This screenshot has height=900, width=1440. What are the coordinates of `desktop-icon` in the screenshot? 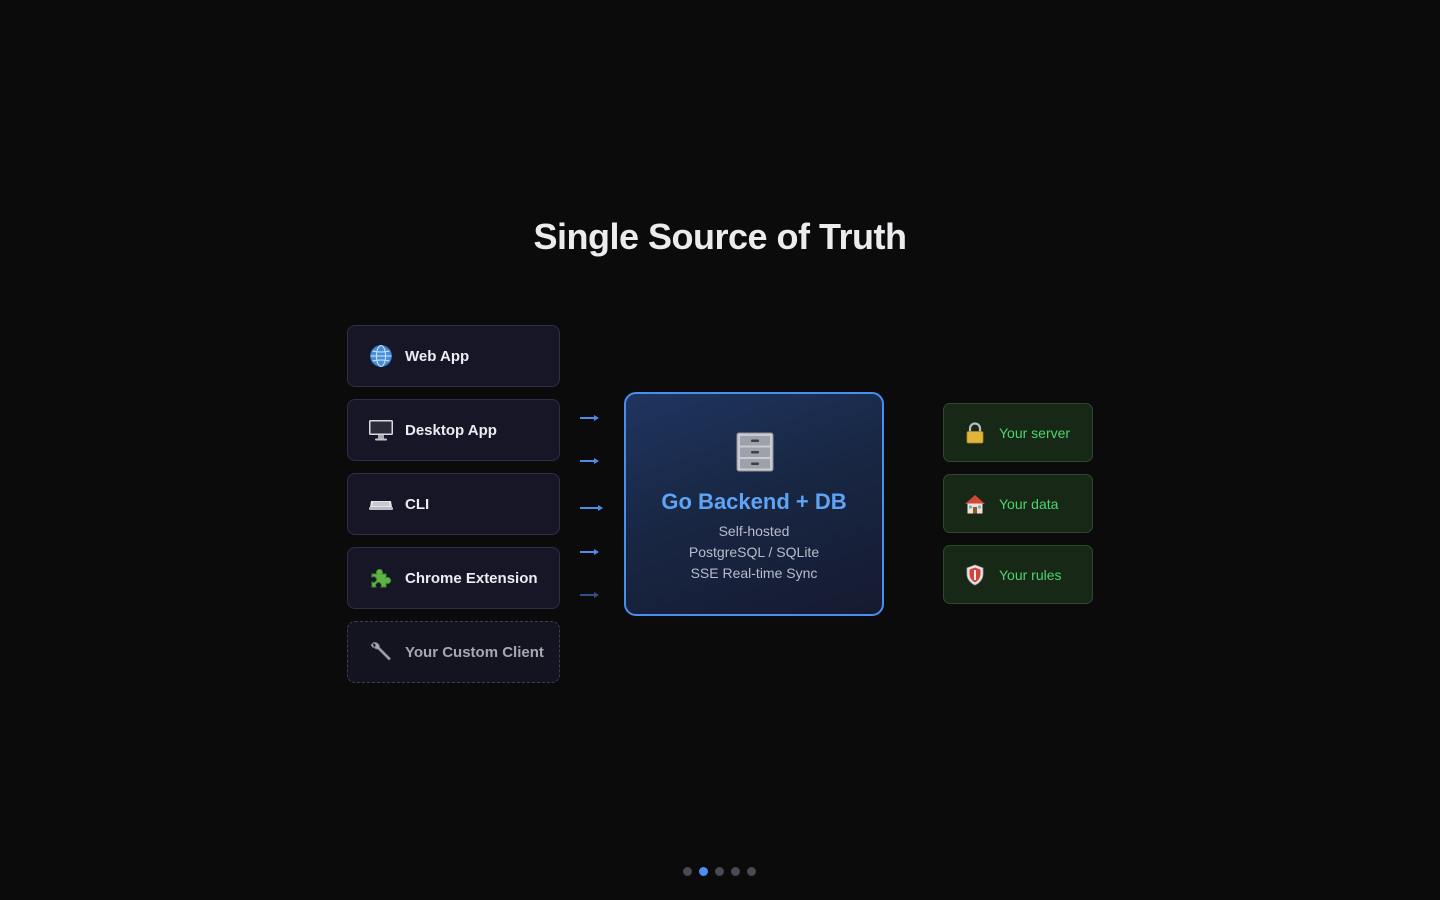 It's located at (381, 430).